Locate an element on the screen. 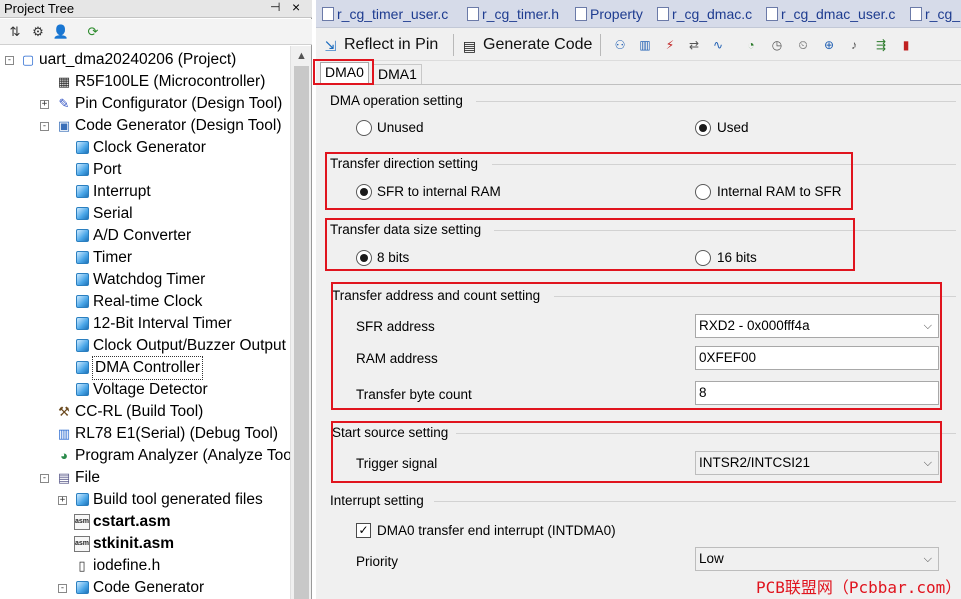  pin-icon: ⊣ is located at coordinates (275, 7).